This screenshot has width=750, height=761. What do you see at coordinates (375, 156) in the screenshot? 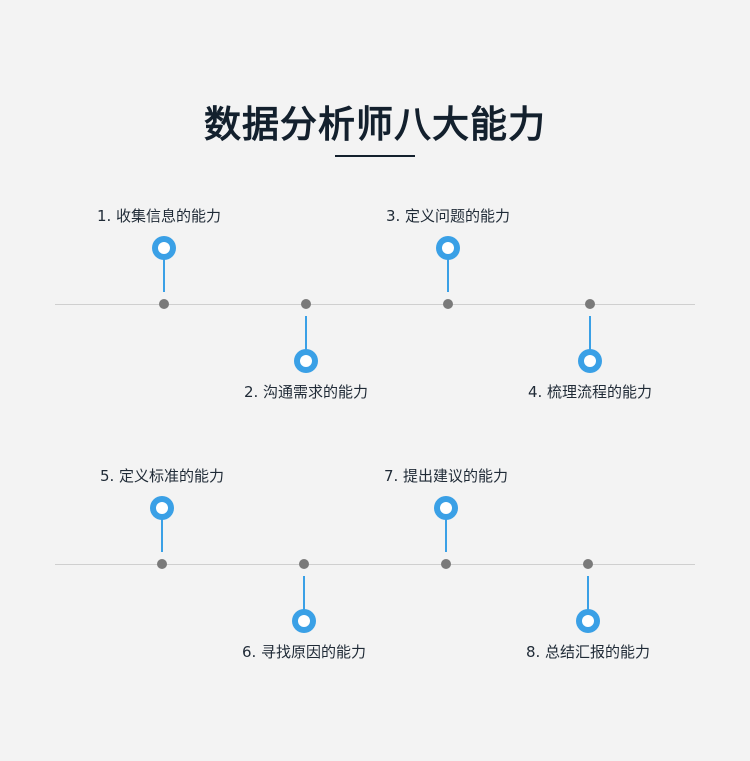
I see `title-underline` at bounding box center [375, 156].